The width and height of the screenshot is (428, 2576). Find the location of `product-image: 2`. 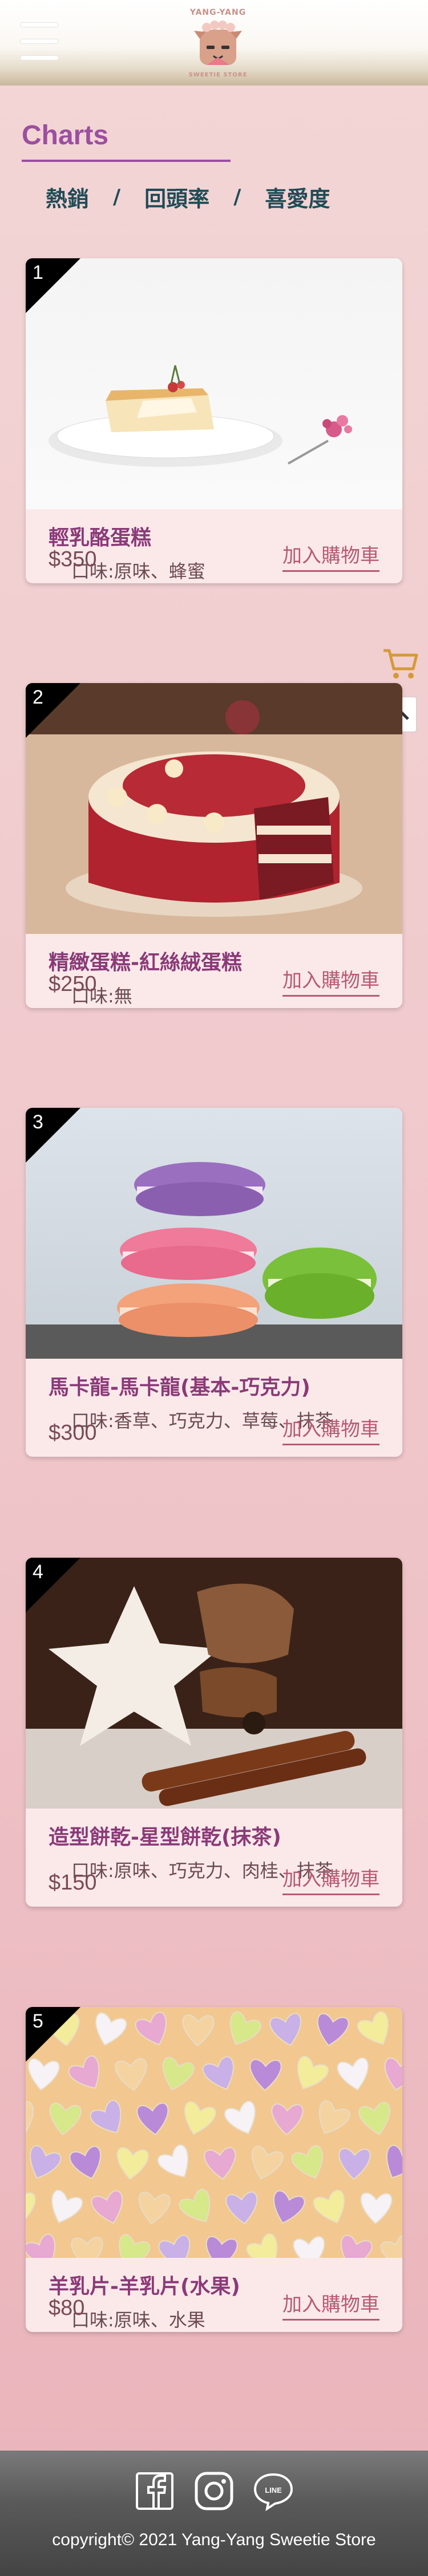

product-image: 2 is located at coordinates (214, 808).